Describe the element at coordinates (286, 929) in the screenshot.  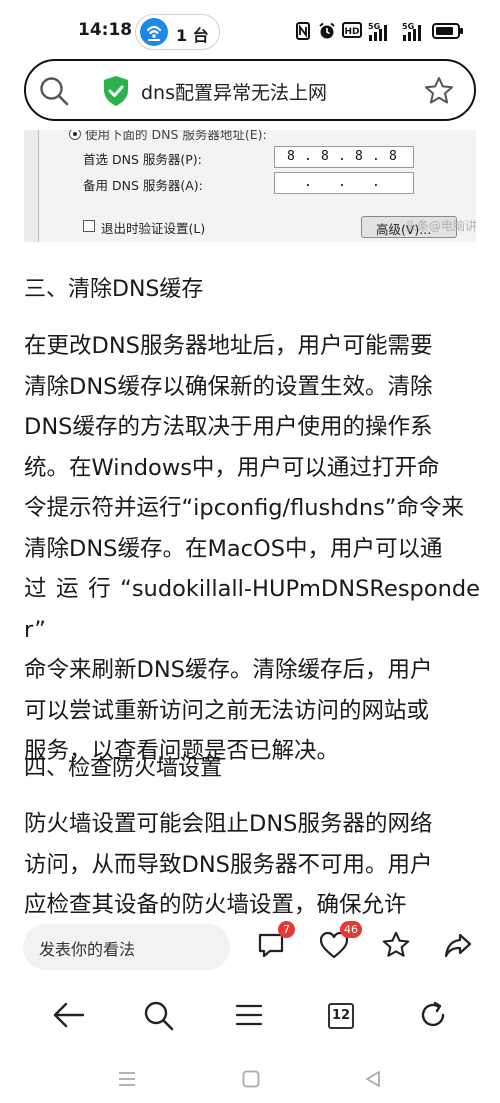
I see `comment-count-badge: 7` at that location.